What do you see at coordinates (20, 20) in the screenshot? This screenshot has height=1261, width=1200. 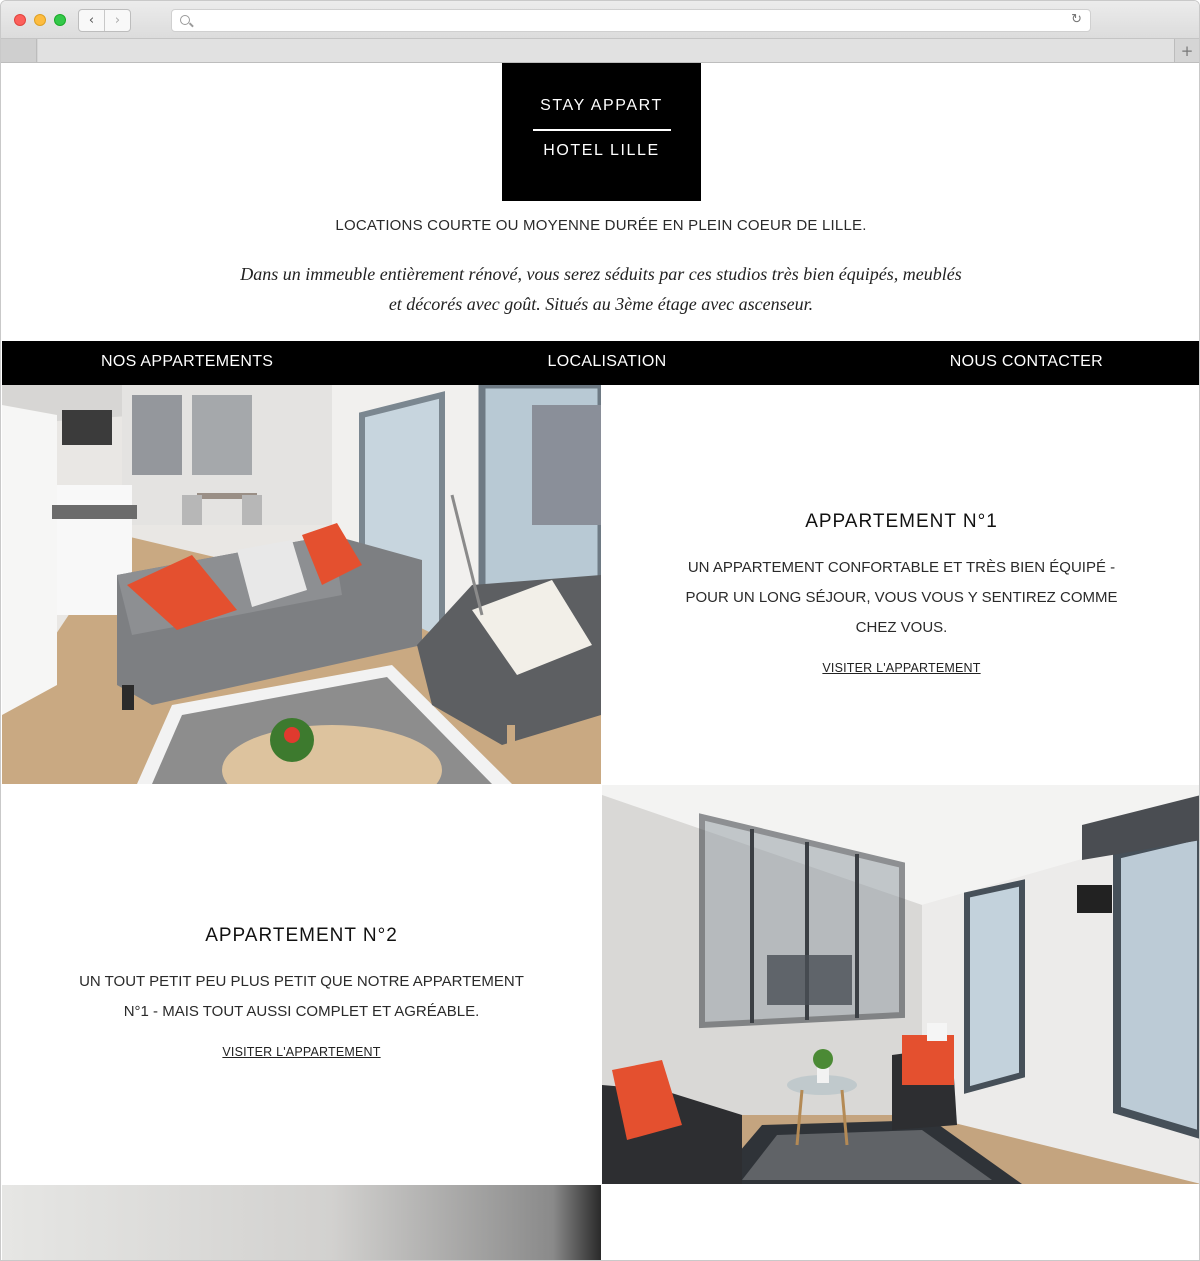 I see `close-window-button` at bounding box center [20, 20].